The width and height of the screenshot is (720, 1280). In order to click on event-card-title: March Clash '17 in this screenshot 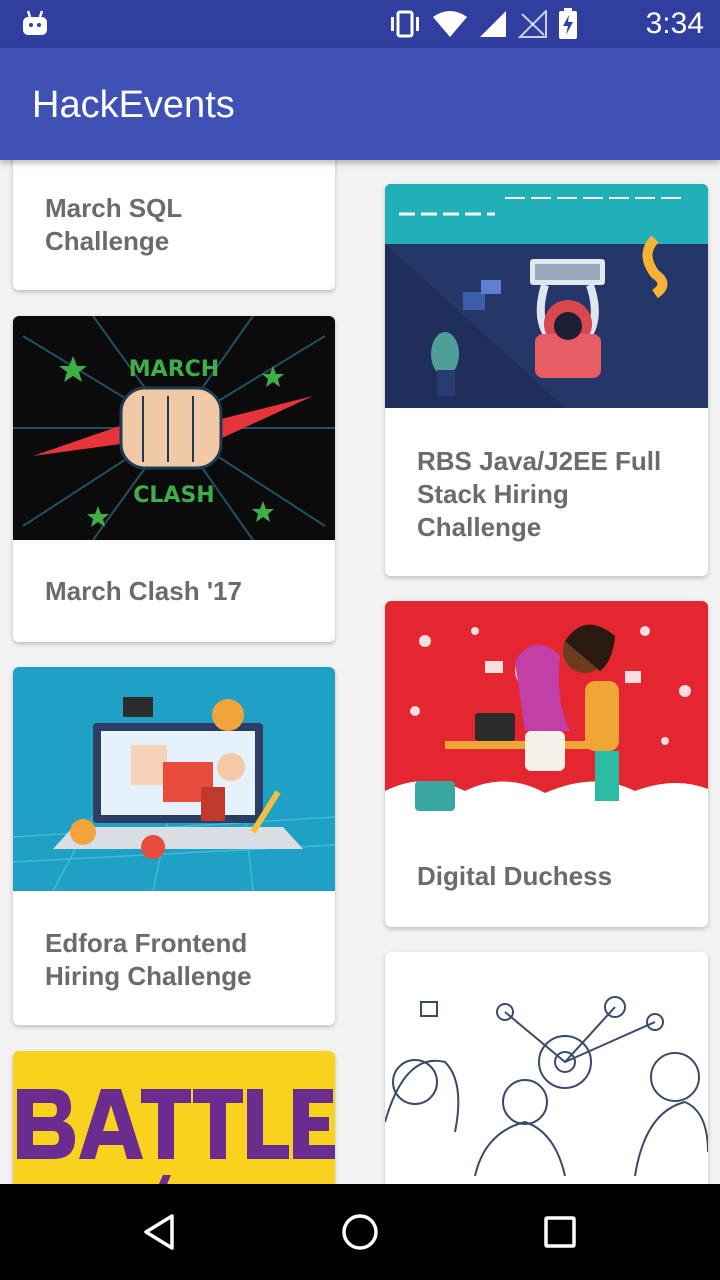, I will do `click(143, 591)`.